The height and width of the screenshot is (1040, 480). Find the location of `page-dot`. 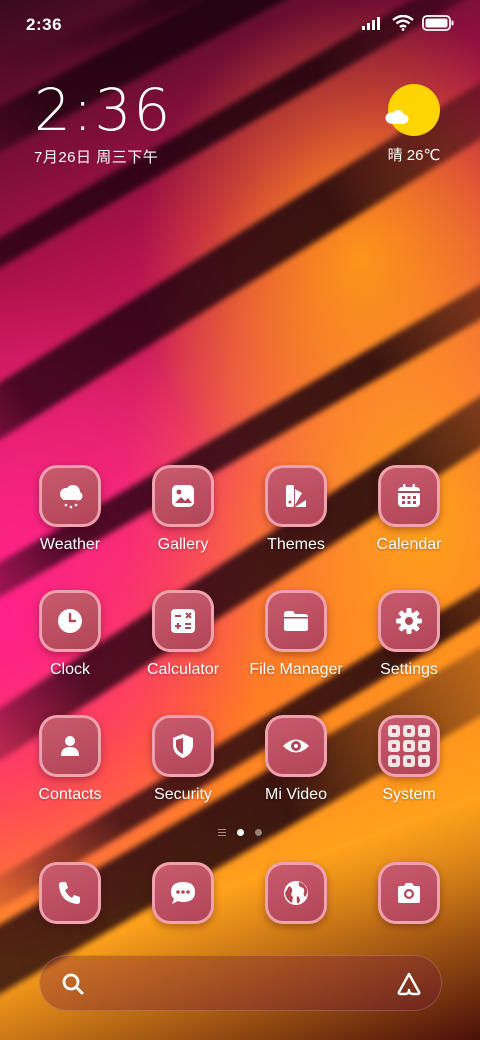

page-dot is located at coordinates (258, 832).